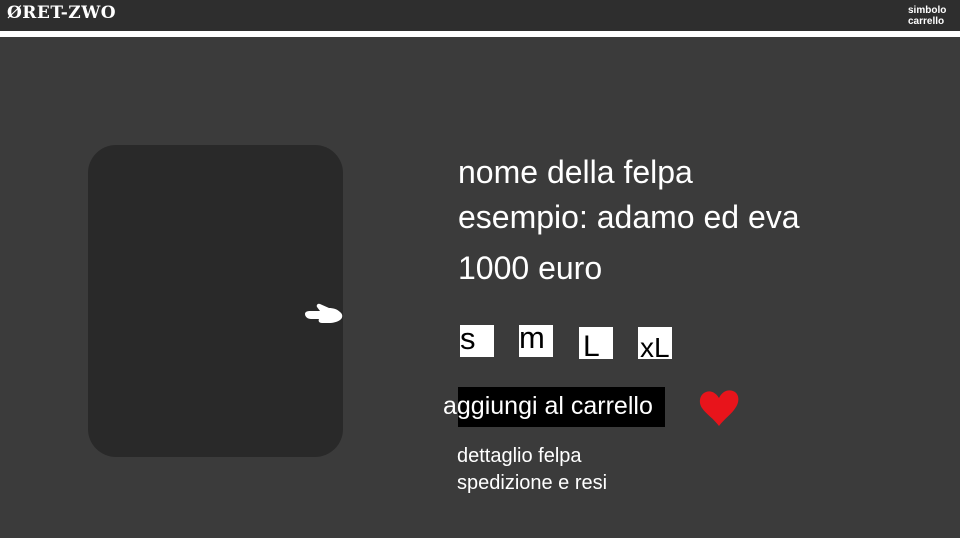  Describe the element at coordinates (719, 408) in the screenshot. I see `heart-icon` at that location.